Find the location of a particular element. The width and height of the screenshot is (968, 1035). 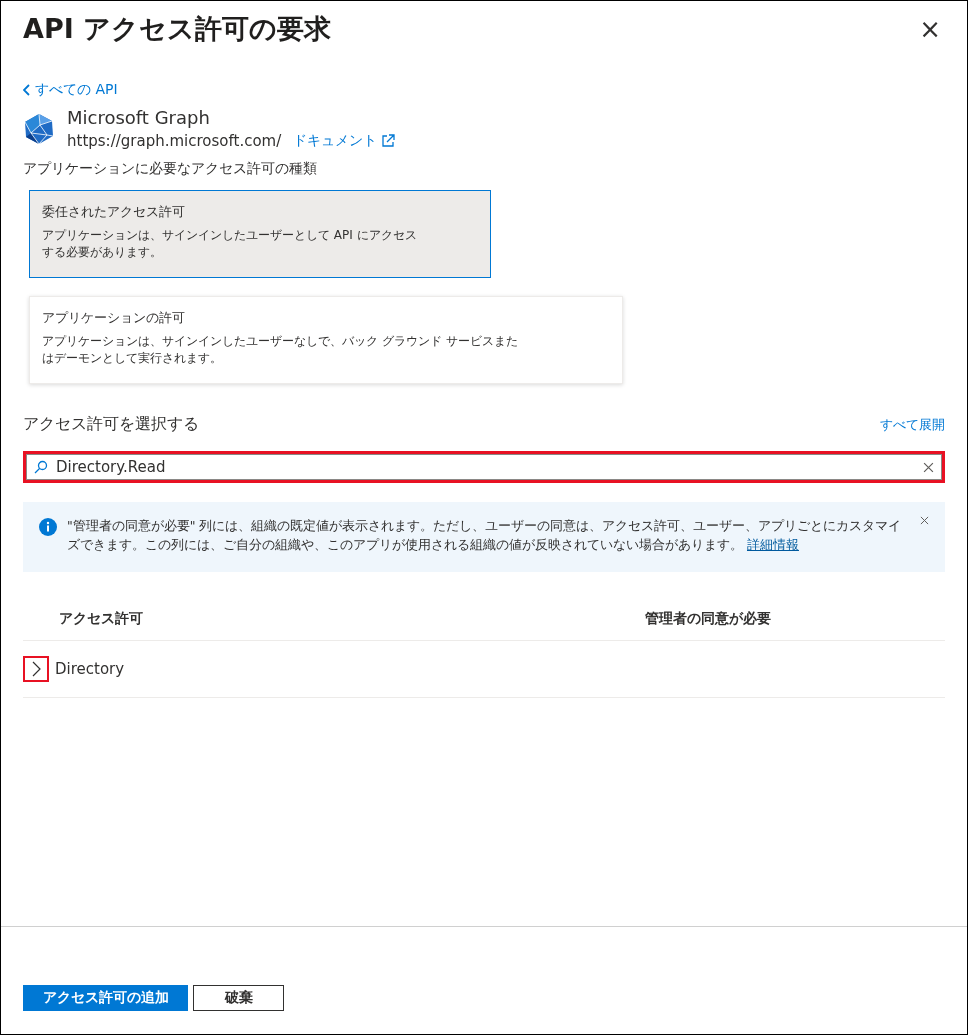

search-input: Directory.Read is located at coordinates (485, 467).